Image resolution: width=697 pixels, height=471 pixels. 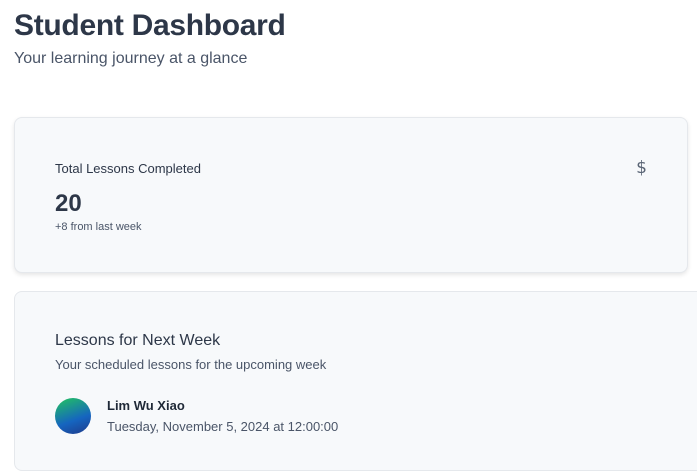 I want to click on dollar-icon: $, so click(x=641, y=168).